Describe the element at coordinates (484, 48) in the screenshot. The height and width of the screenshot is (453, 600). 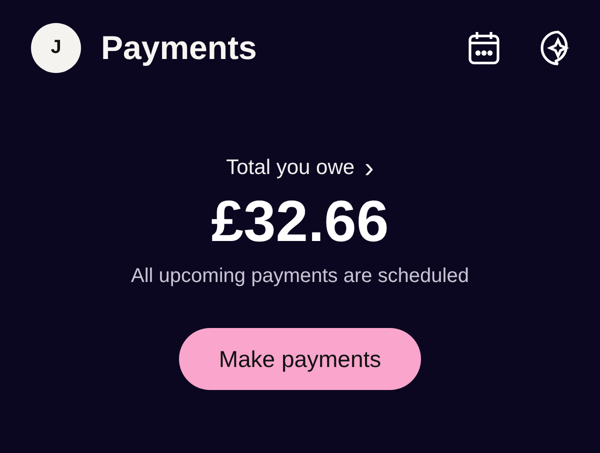
I see `calendar-icon` at that location.